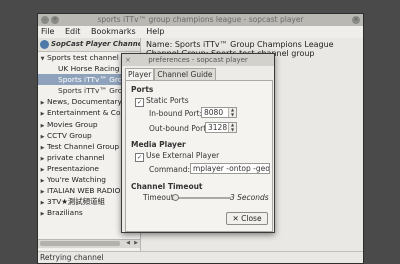 Image resolution: width=400 pixels, height=264 pixels. I want to click on menu-bar: File Edit Bookmarks Help, so click(200, 32).